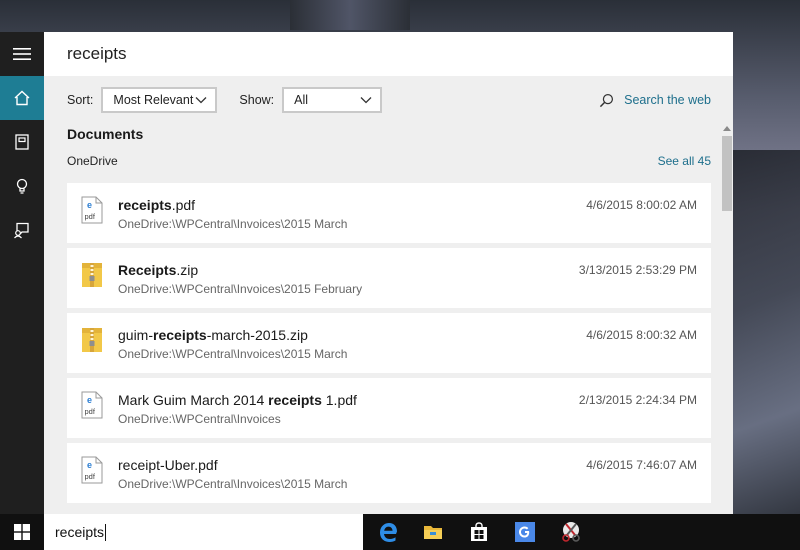 This screenshot has height=550, width=800. Describe the element at coordinates (183, 205) in the screenshot. I see `filename-part: .pdf` at that location.